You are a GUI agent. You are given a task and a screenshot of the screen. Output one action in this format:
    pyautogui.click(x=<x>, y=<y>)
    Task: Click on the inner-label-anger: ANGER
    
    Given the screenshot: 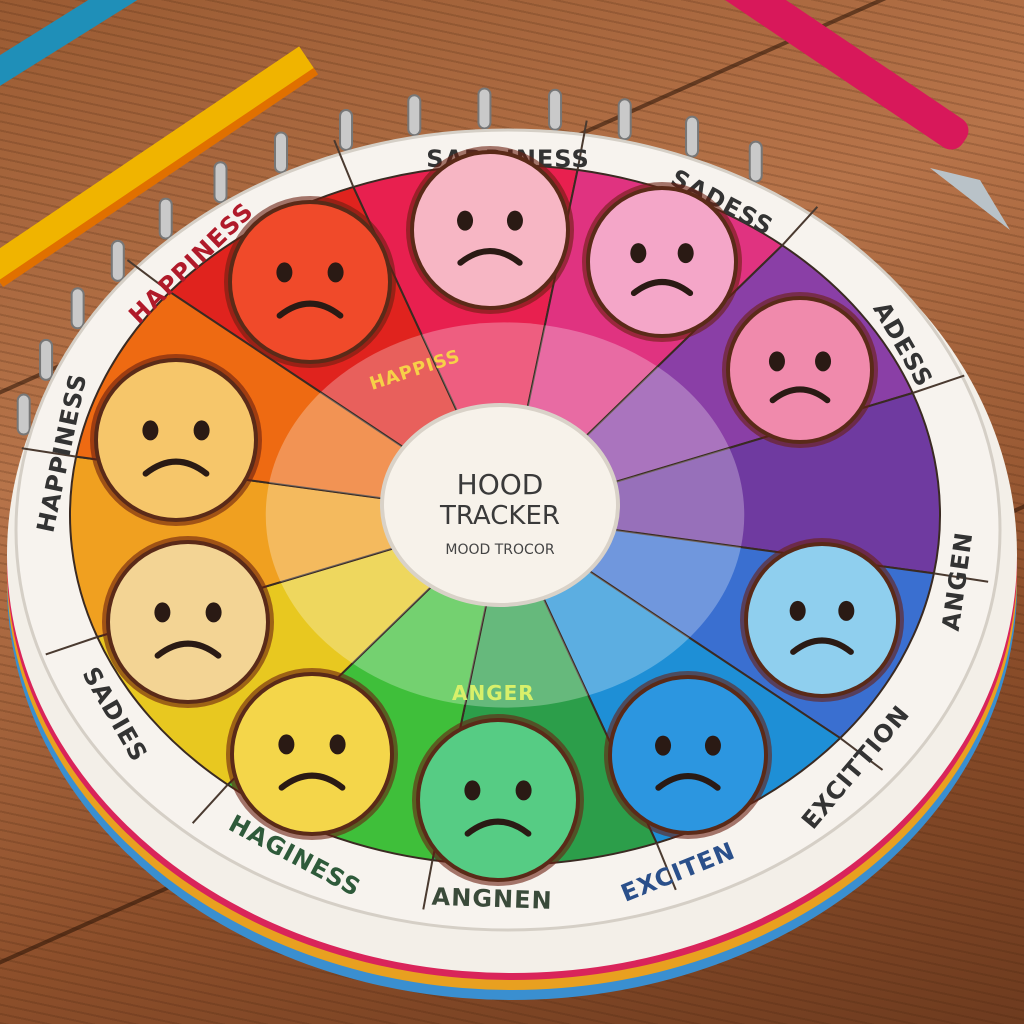 What is the action you would take?
    pyautogui.click(x=493, y=693)
    